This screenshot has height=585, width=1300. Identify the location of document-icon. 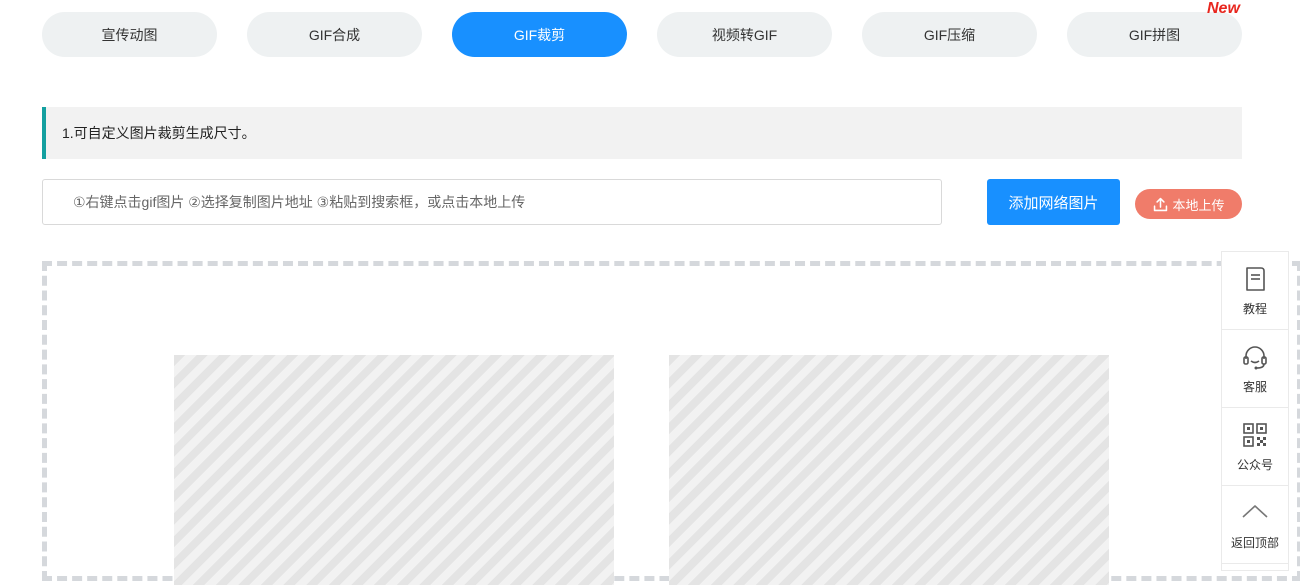
(1255, 279).